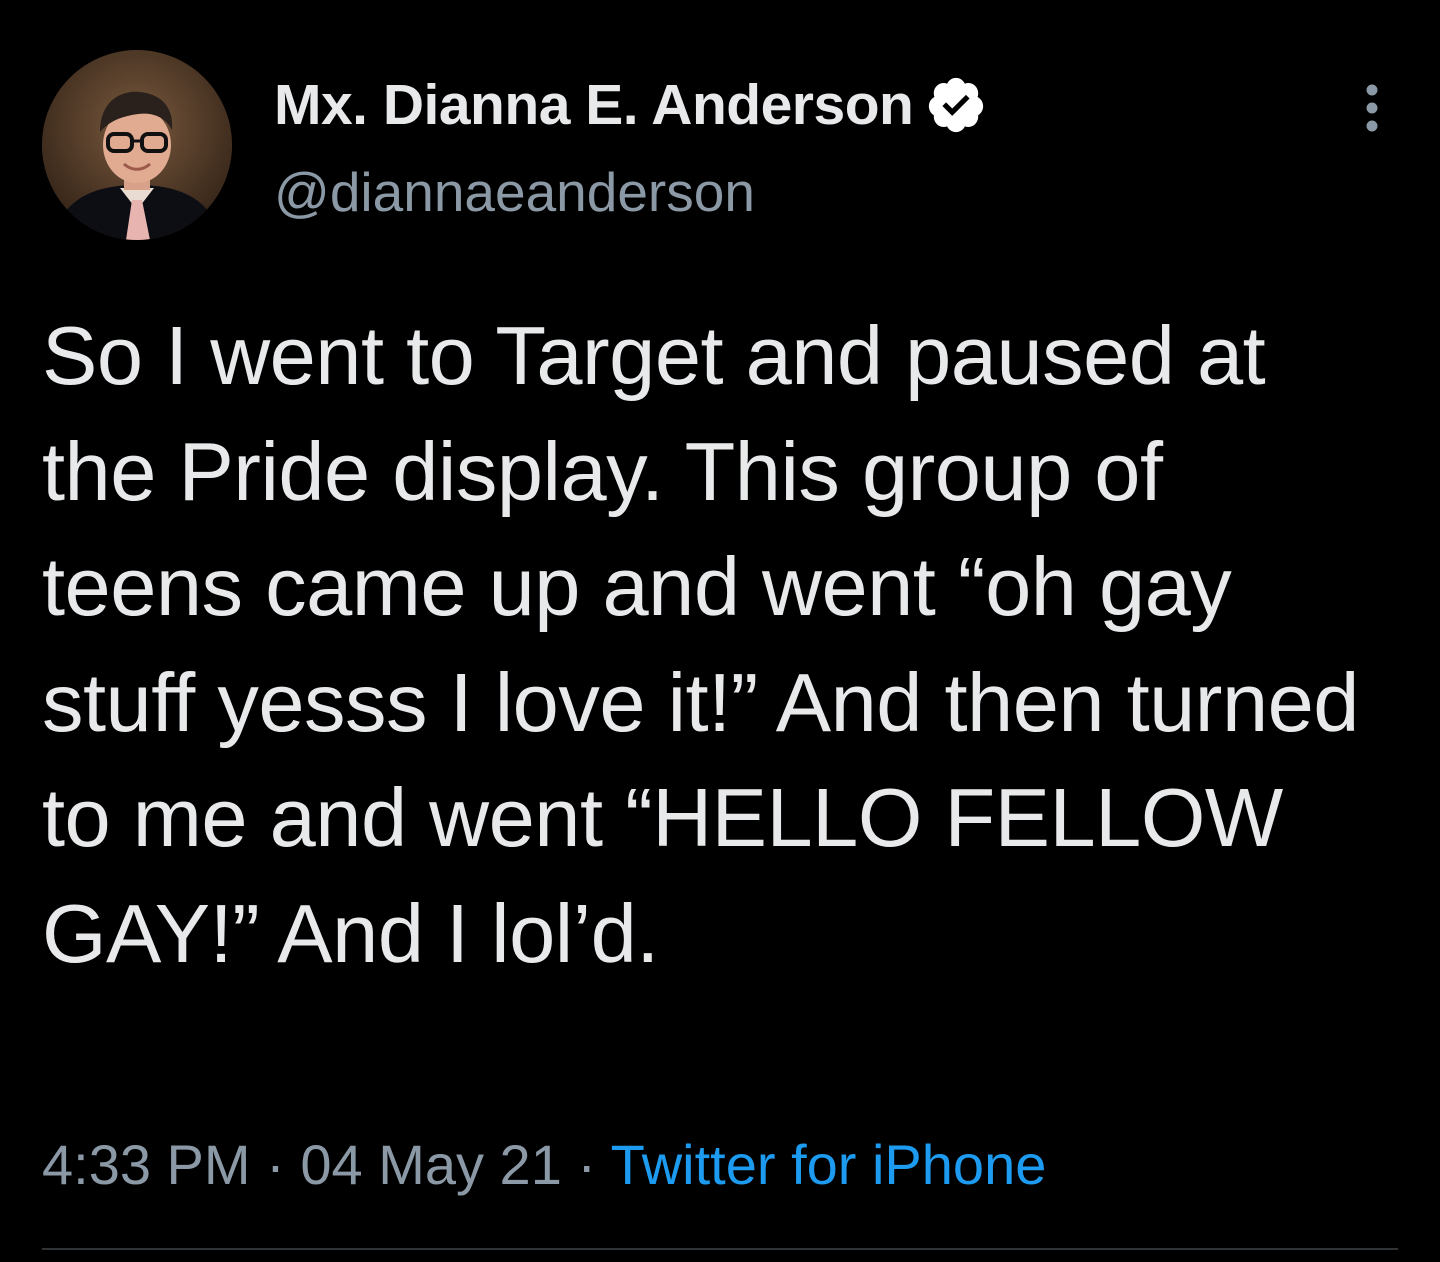 The height and width of the screenshot is (1262, 1440). Describe the element at coordinates (431, 1164) in the screenshot. I see `tweet-date: 04 May 21` at that location.